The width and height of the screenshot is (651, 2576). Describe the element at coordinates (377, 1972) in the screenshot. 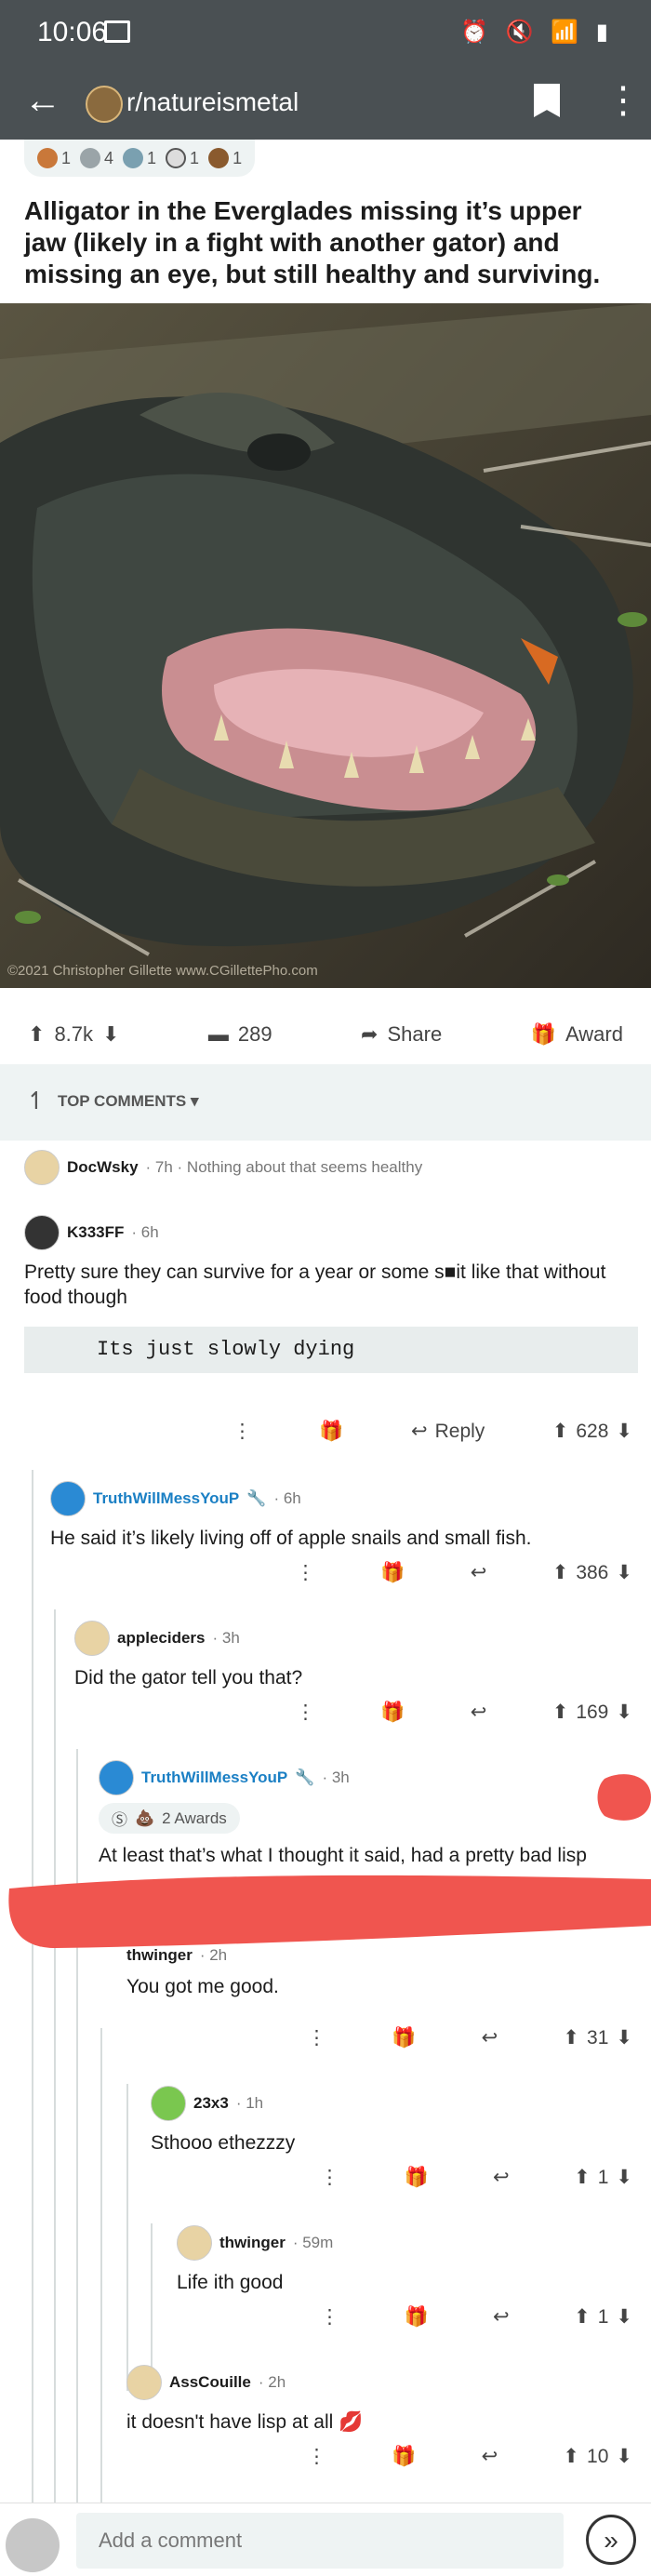

I see `comment: thwinger · 2h You got me good.` at that location.